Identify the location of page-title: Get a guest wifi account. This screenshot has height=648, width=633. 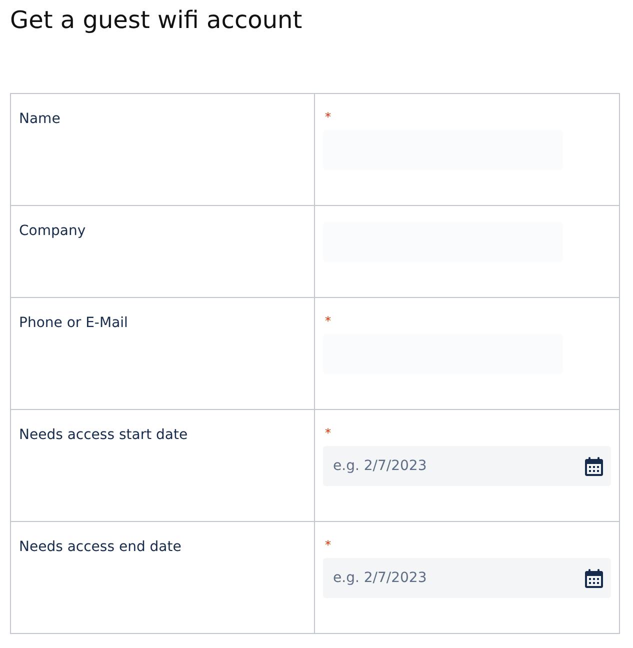
(157, 19).